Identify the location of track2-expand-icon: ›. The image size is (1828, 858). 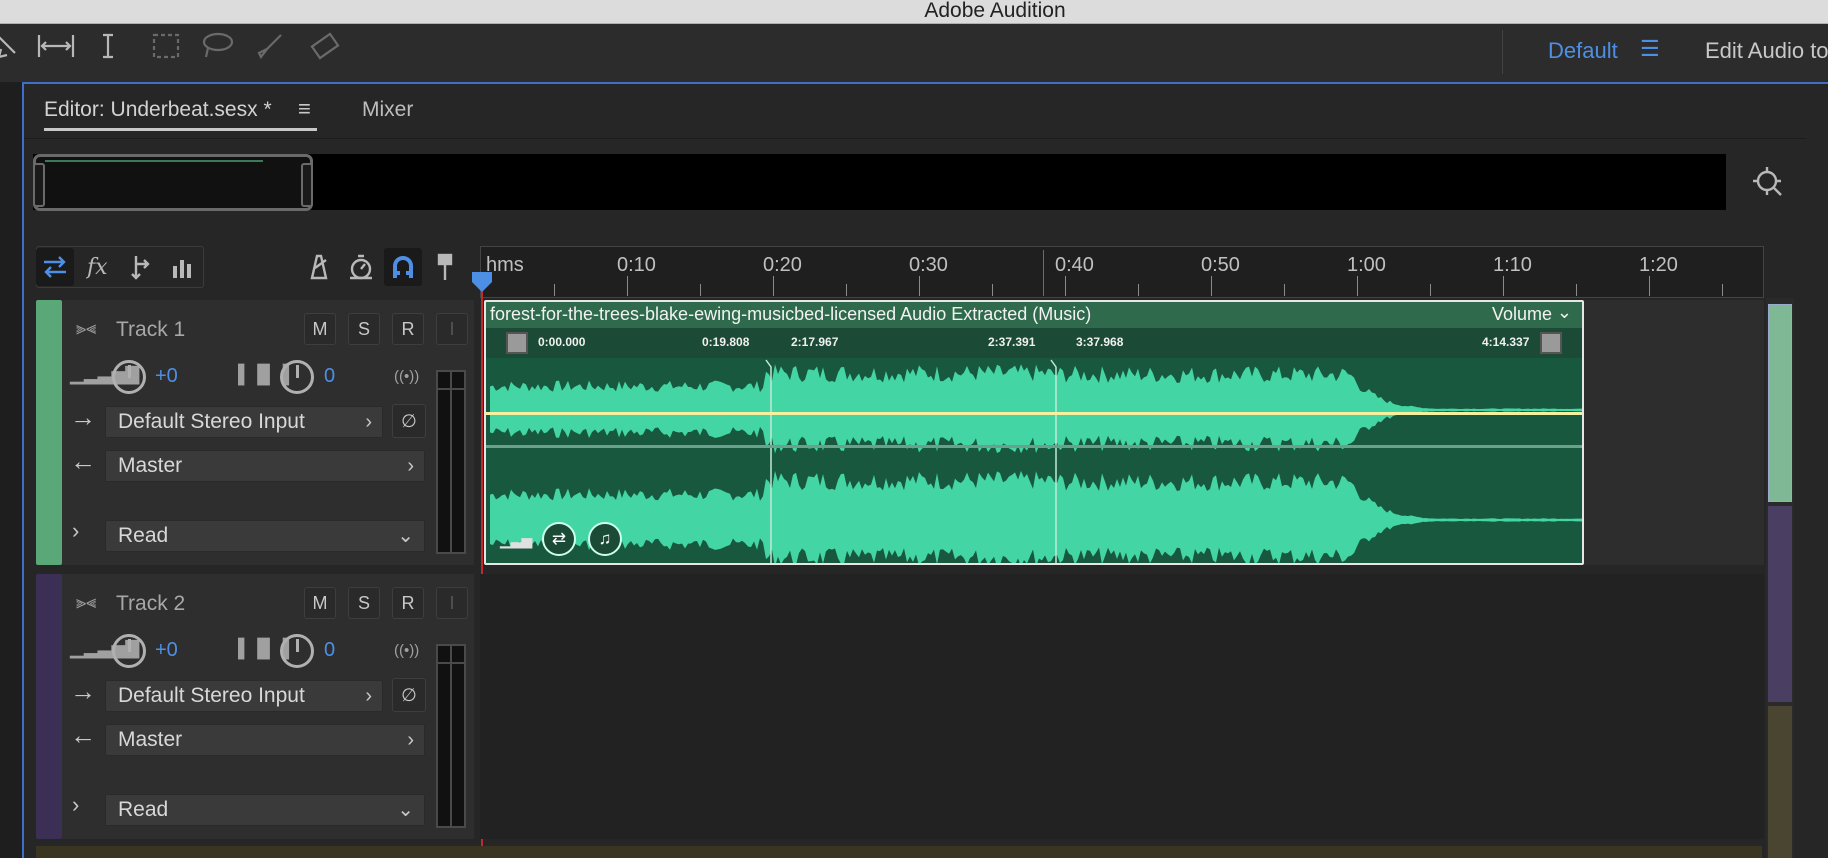
(75, 805).